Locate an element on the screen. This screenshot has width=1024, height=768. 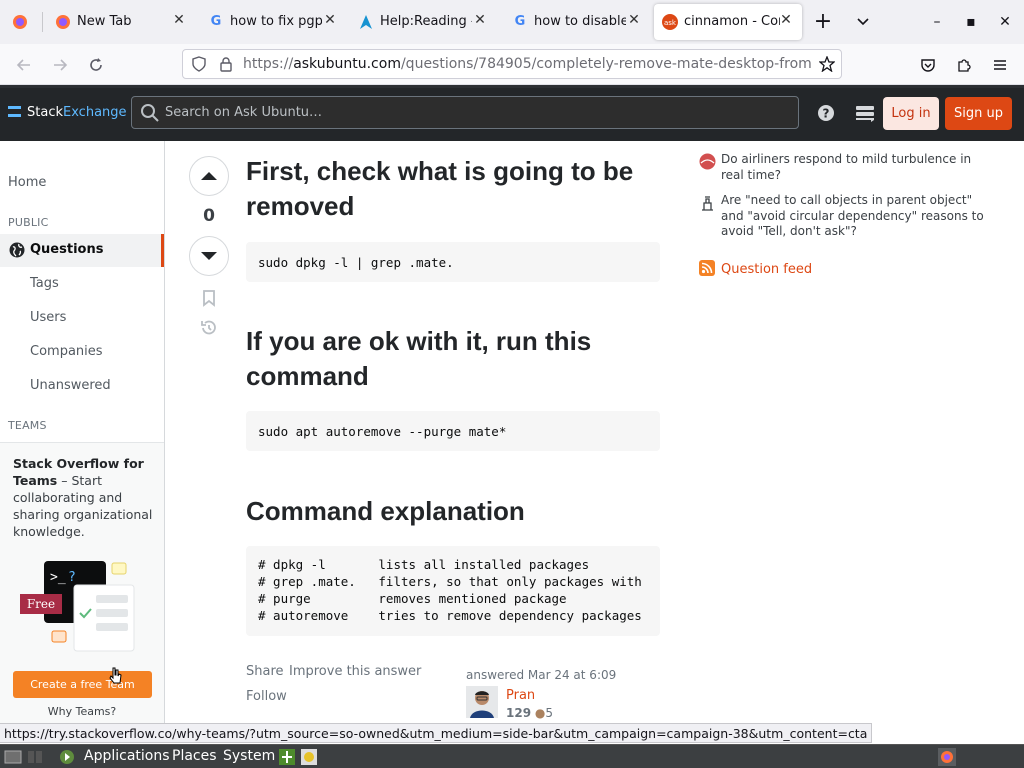
chevron-down-icon is located at coordinates (863, 22).